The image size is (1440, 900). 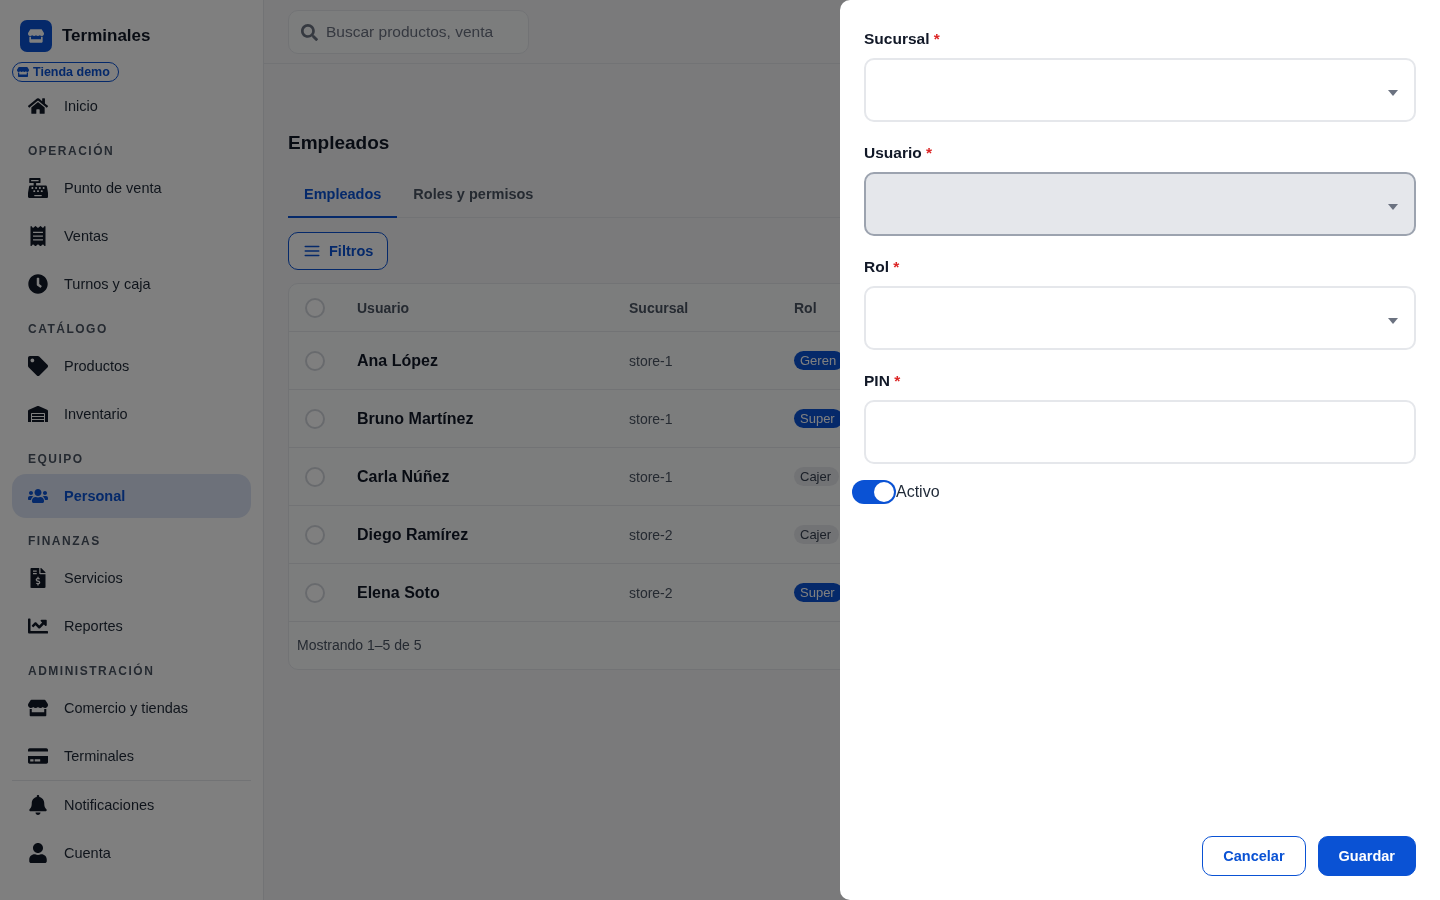 I want to click on column-header: Sucursal, so click(x=659, y=307).